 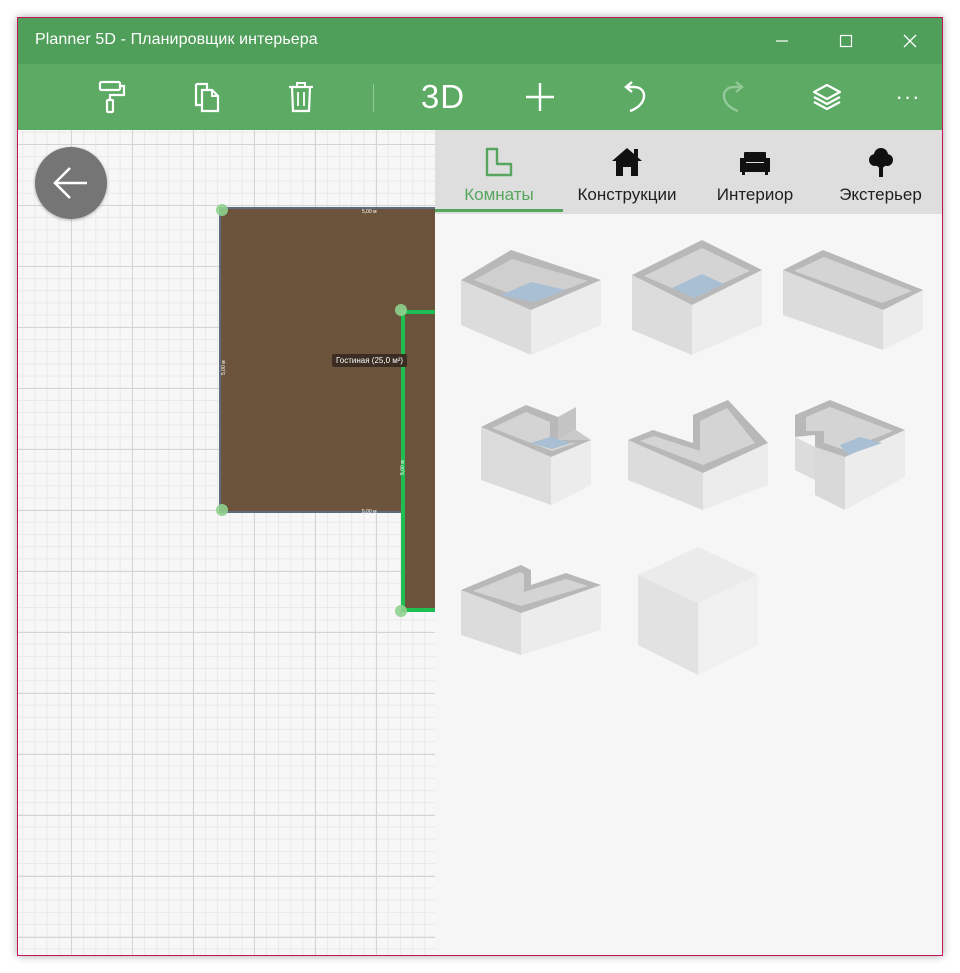 I want to click on dimension-bottom: 5,00 м, so click(x=369, y=512).